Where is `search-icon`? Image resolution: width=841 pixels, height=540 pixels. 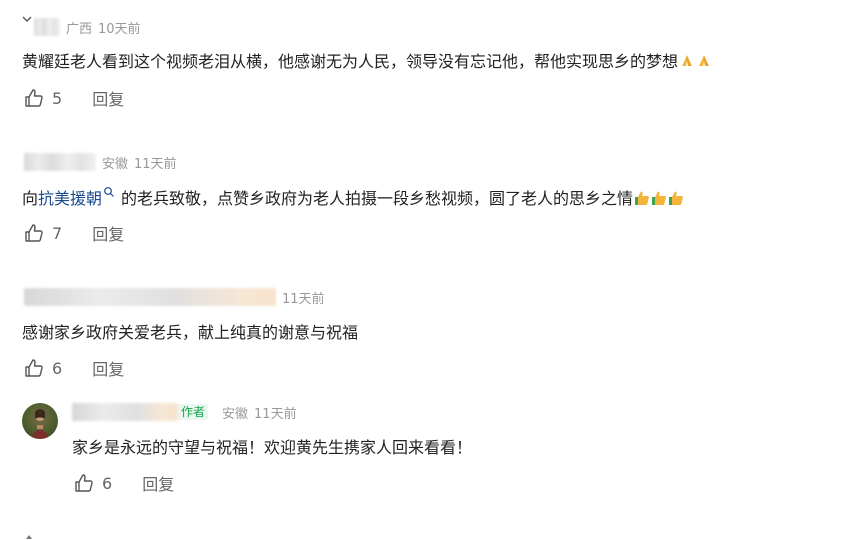
search-icon is located at coordinates (109, 192).